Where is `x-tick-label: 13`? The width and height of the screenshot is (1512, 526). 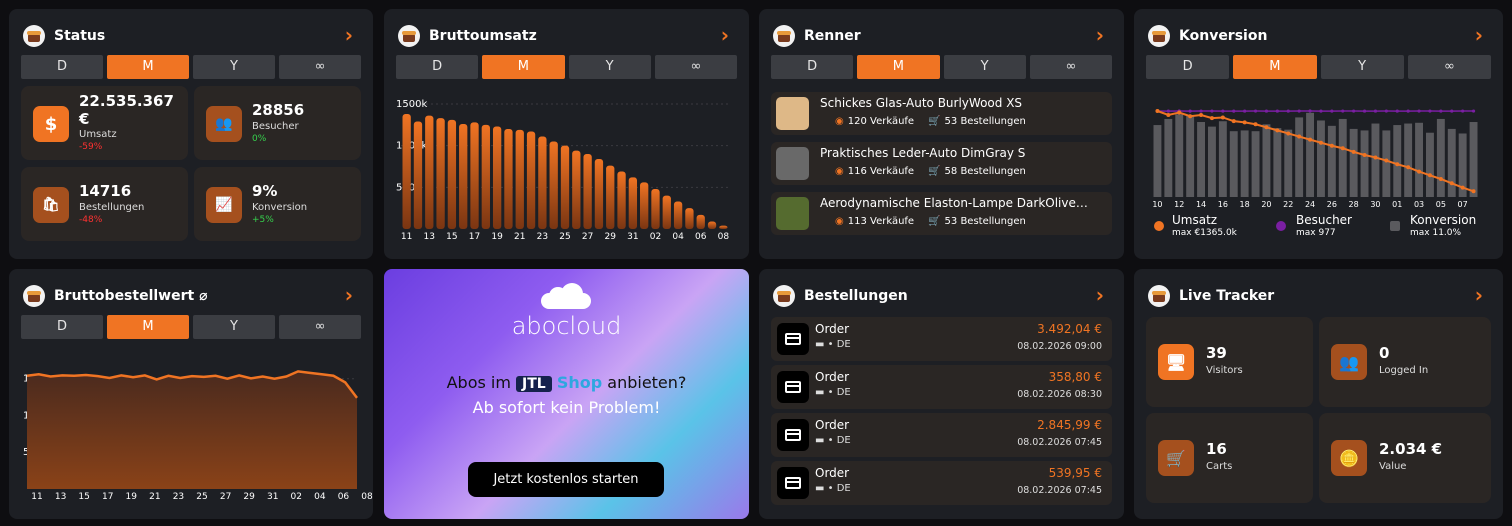
x-tick-label: 13 is located at coordinates (429, 237).